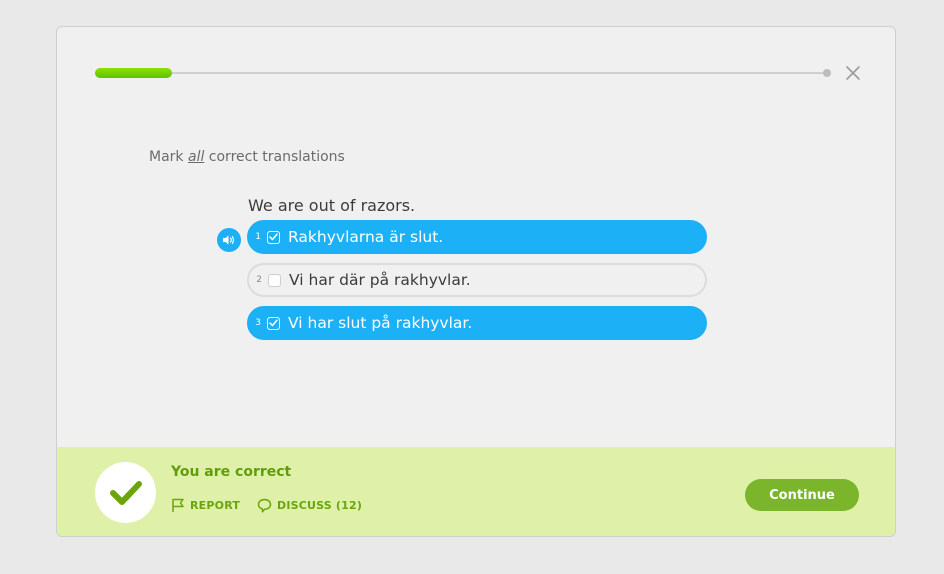 The height and width of the screenshot is (574, 944). I want to click on option-number: 1, so click(258, 237).